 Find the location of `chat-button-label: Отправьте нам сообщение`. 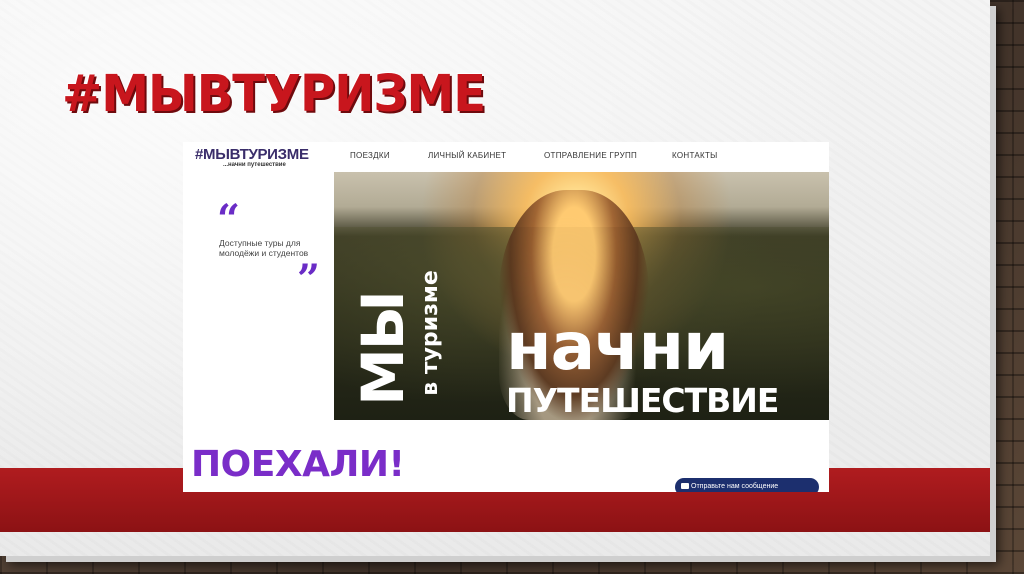

chat-button-label: Отправьте нам сообщение is located at coordinates (735, 486).